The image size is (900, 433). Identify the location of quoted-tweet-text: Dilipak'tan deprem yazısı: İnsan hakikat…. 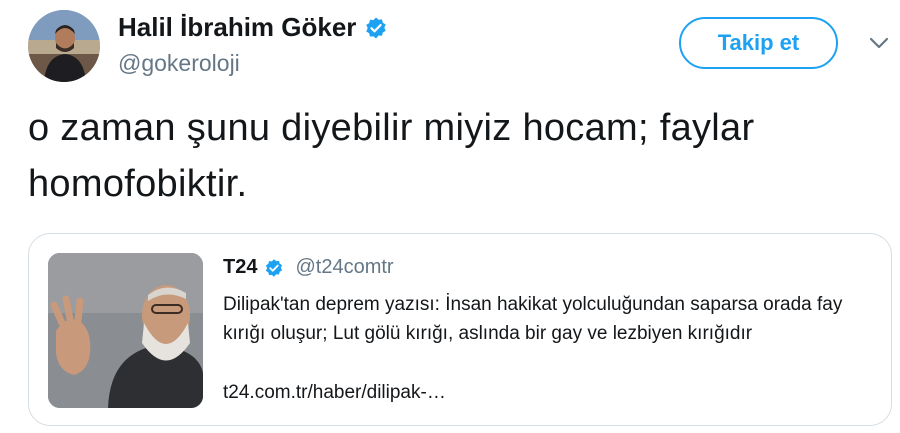
(533, 319).